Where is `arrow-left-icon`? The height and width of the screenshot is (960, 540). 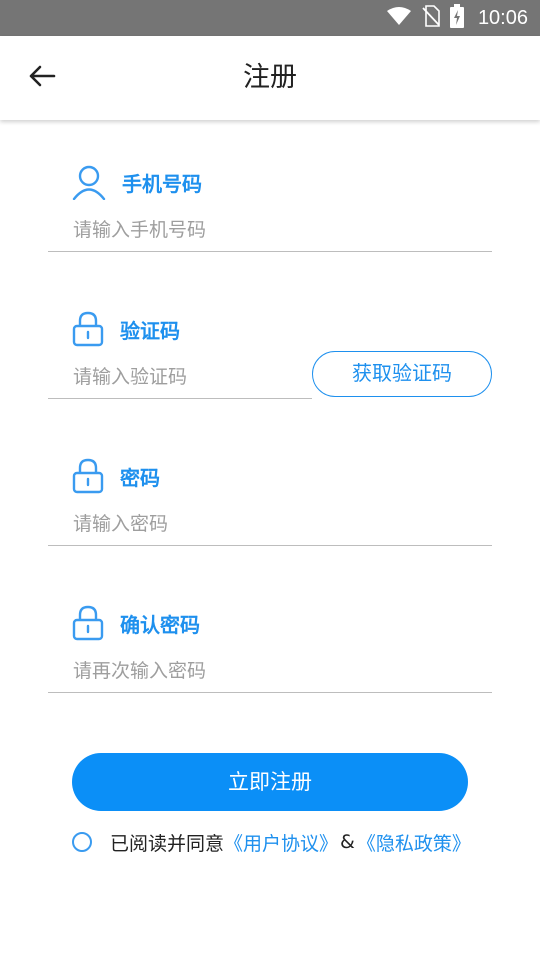 arrow-left-icon is located at coordinates (42, 78).